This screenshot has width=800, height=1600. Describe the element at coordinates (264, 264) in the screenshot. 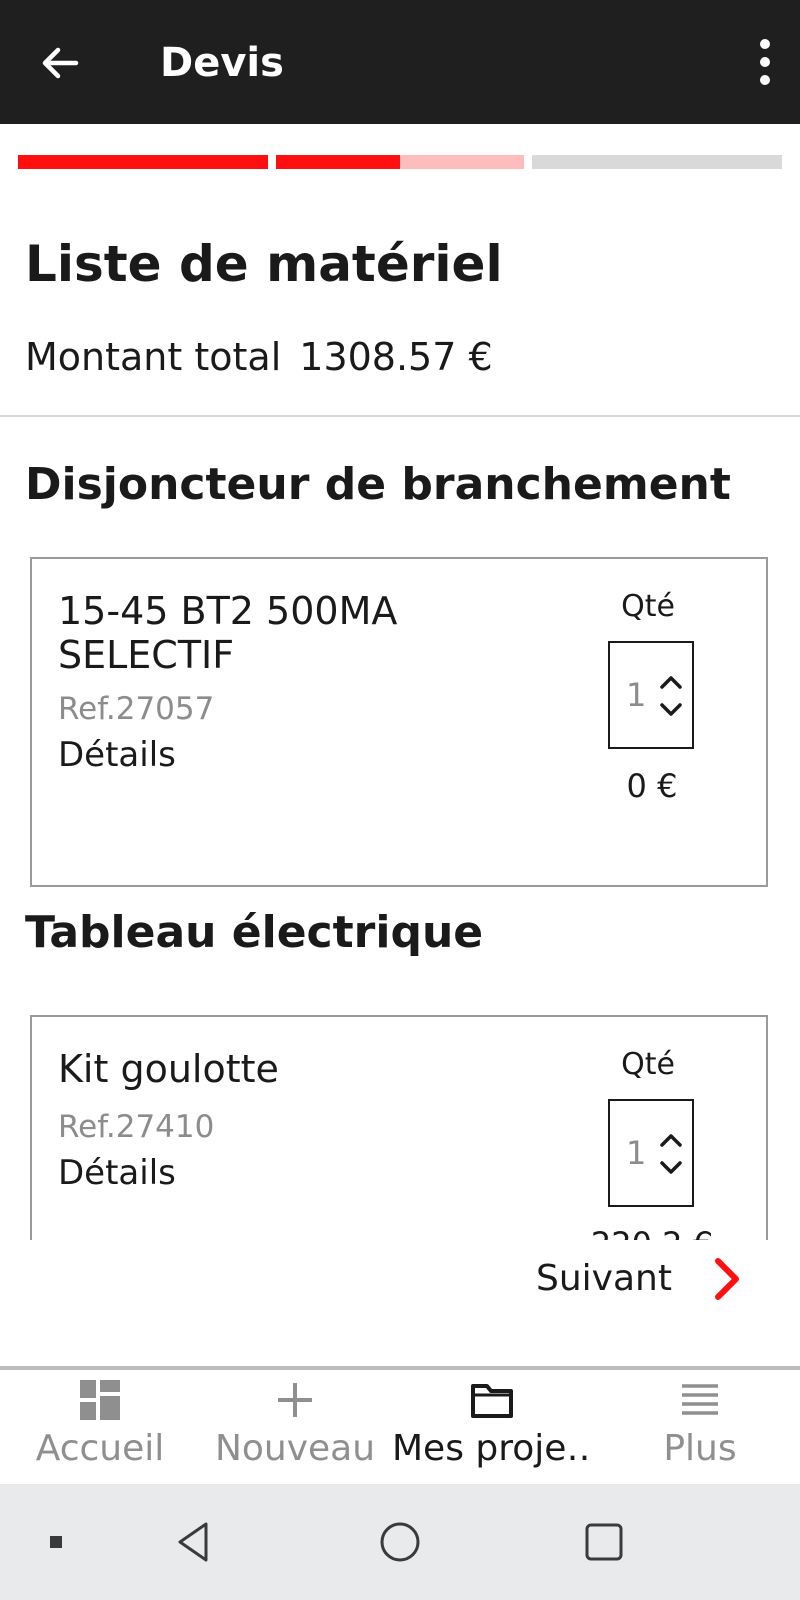

I see `page-title: Liste de matériel` at that location.